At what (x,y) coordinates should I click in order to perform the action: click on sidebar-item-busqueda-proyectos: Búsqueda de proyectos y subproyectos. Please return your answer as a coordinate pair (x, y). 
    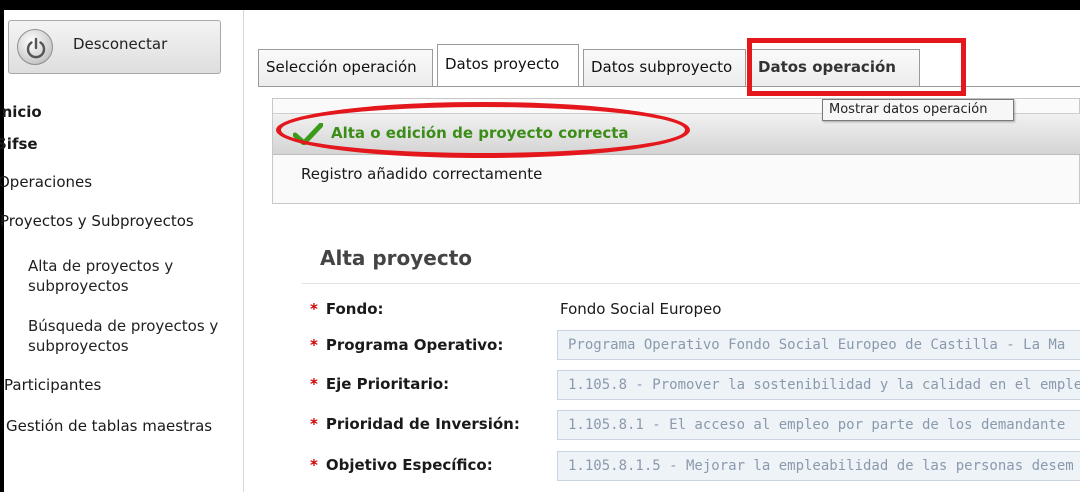
    Looking at the image, I should click on (140, 336).